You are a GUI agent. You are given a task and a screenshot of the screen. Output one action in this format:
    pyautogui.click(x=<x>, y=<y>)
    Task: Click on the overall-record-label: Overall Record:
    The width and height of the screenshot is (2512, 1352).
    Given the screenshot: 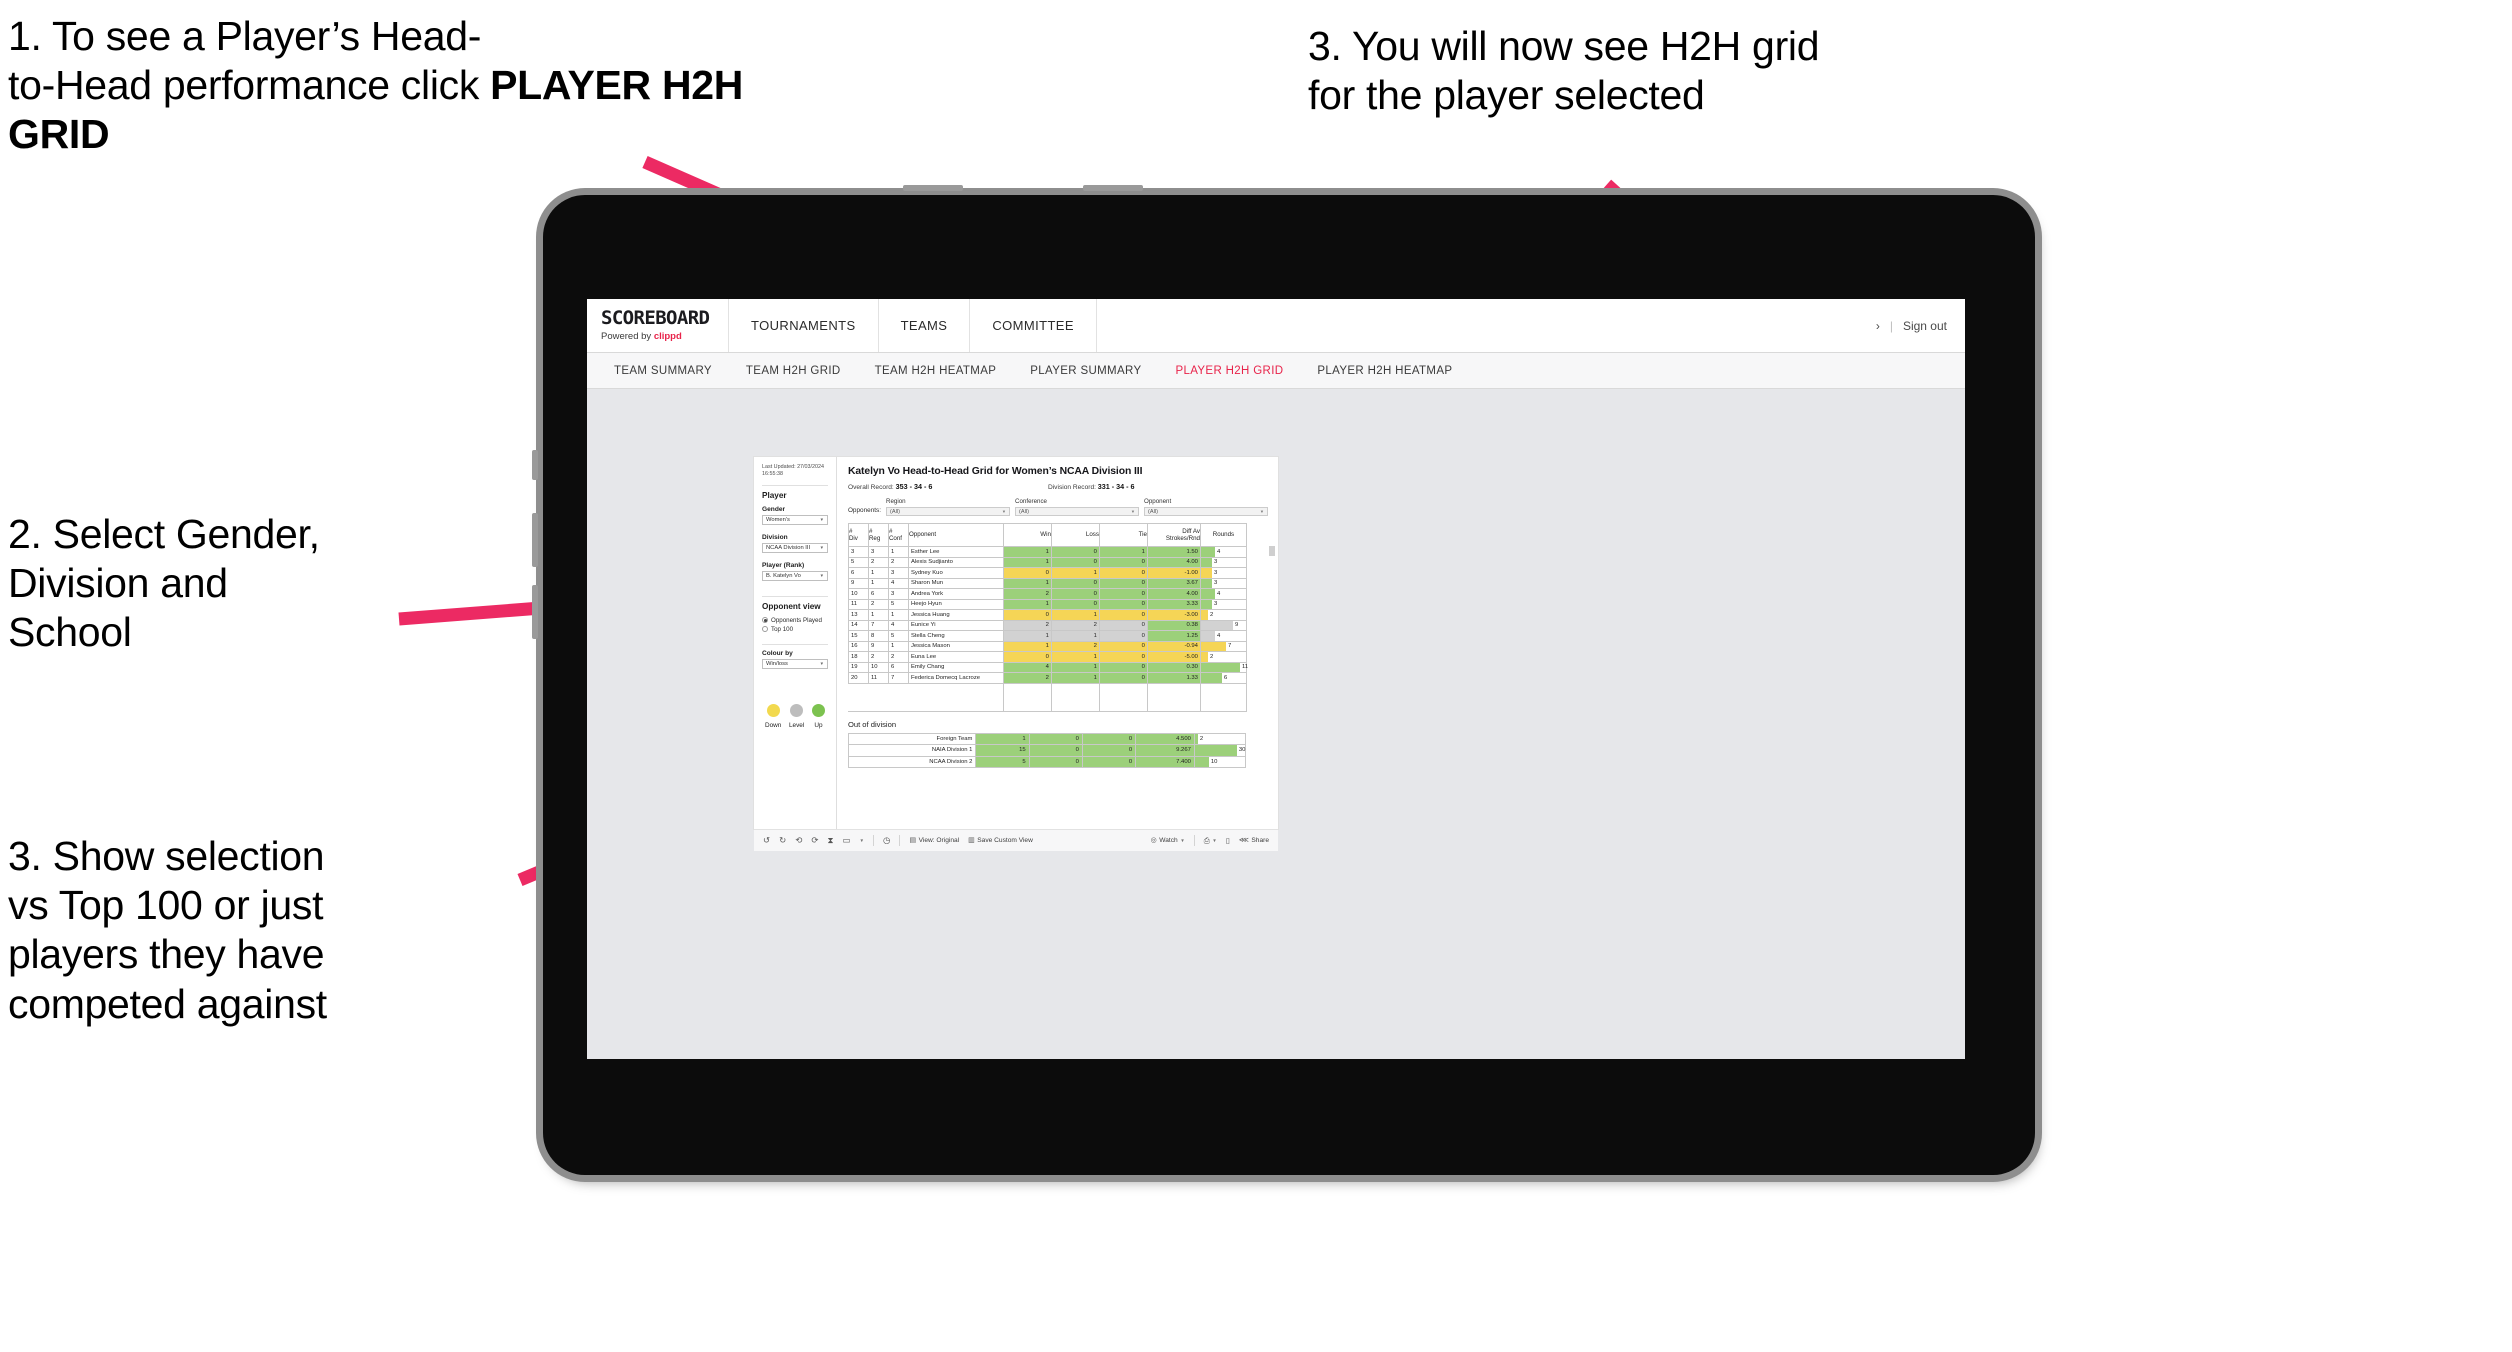 What is the action you would take?
    pyautogui.click(x=871, y=487)
    